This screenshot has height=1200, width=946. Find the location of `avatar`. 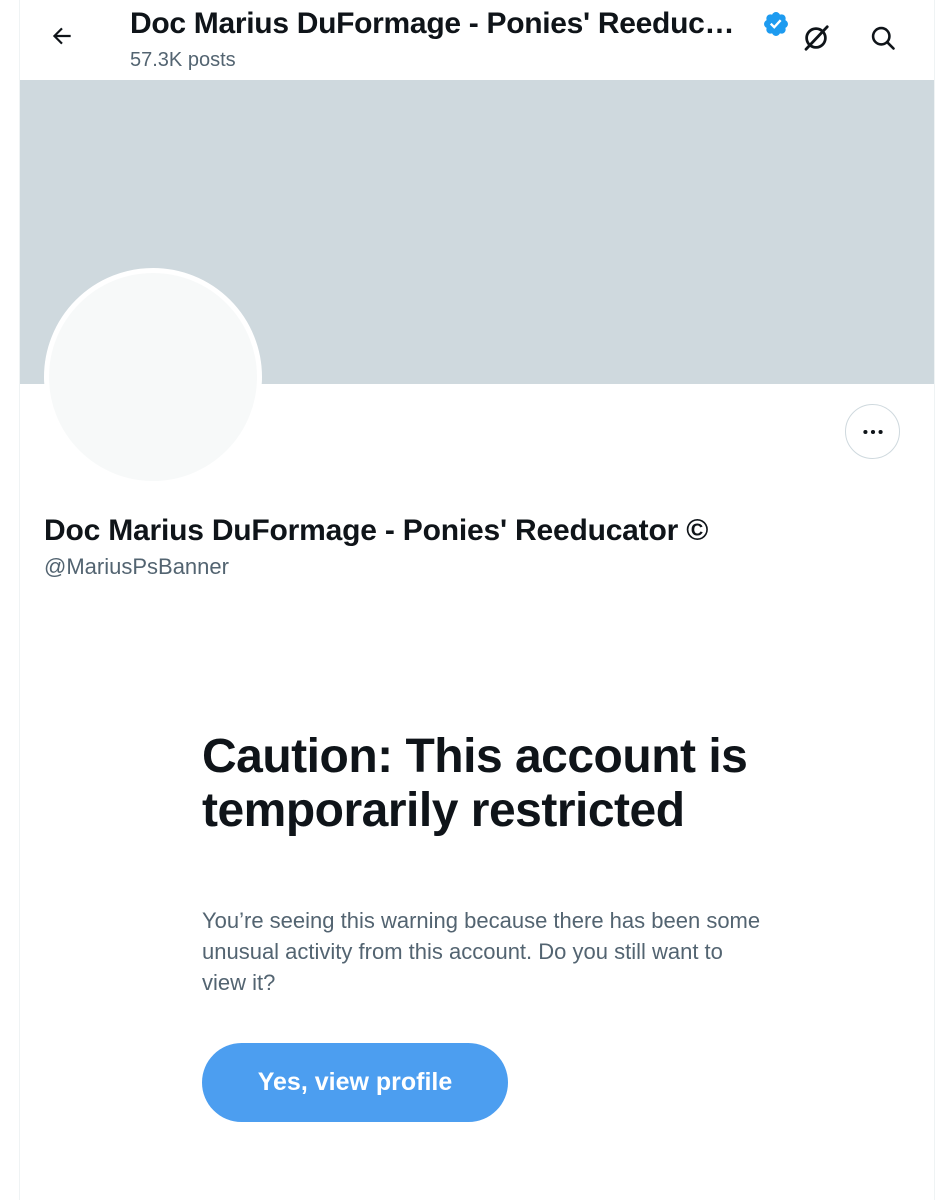

avatar is located at coordinates (153, 377).